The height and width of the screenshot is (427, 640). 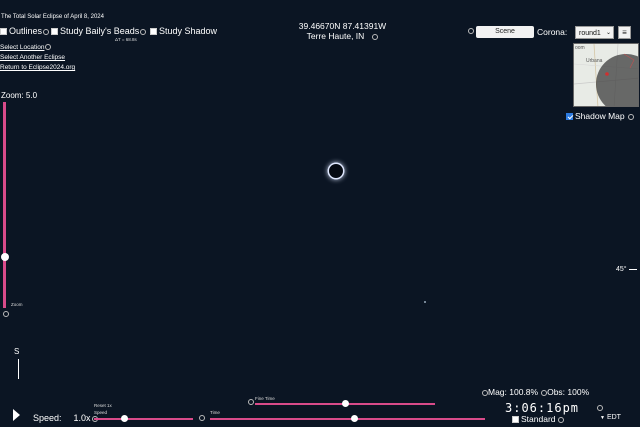 What do you see at coordinates (568, 392) in the screenshot?
I see `obscuration-text: Obs: 100%` at bounding box center [568, 392].